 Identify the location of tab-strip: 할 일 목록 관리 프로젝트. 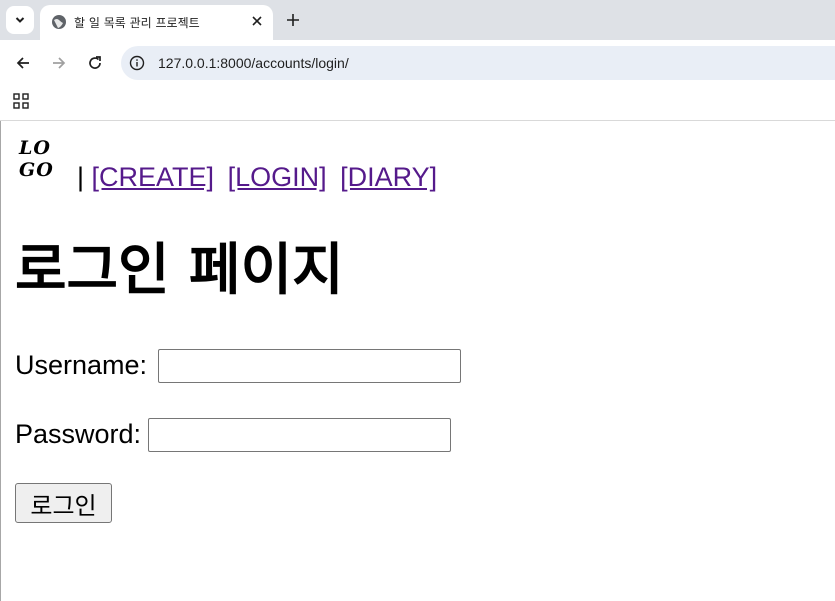
(417, 20).